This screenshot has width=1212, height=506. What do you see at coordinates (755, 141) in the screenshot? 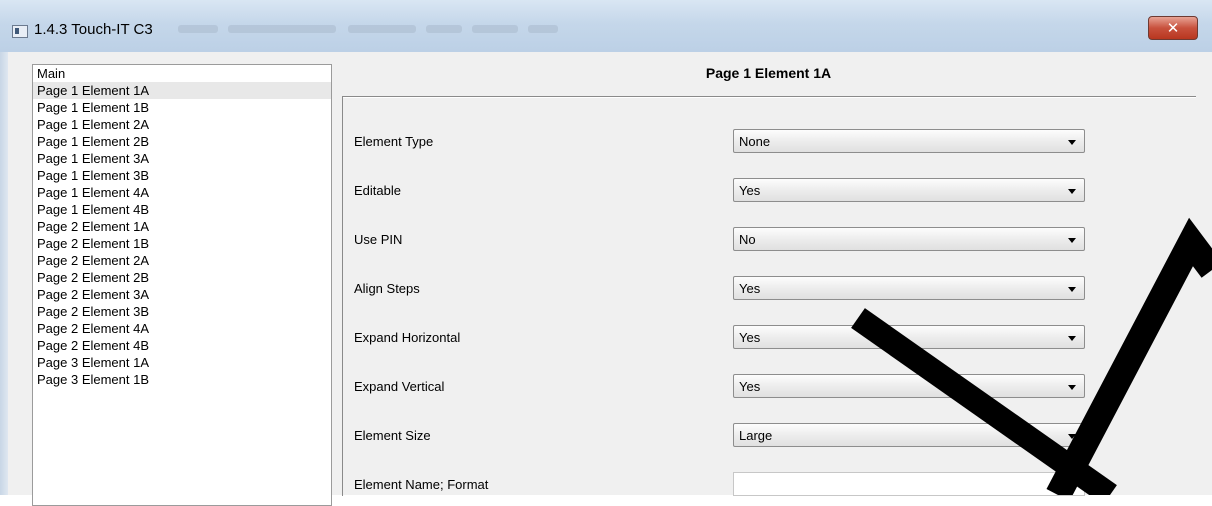
I see `dropdown-value: None` at bounding box center [755, 141].